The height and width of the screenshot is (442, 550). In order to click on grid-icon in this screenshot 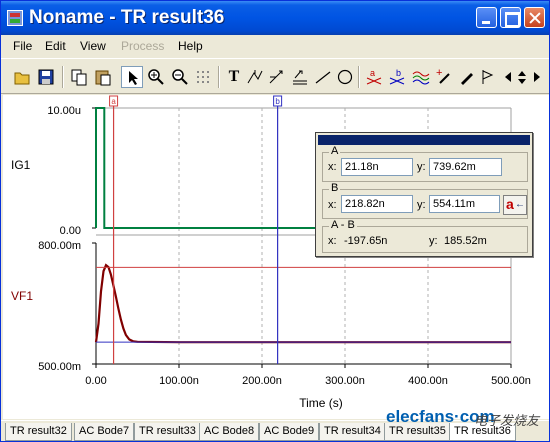, I will do `click(204, 77)`.